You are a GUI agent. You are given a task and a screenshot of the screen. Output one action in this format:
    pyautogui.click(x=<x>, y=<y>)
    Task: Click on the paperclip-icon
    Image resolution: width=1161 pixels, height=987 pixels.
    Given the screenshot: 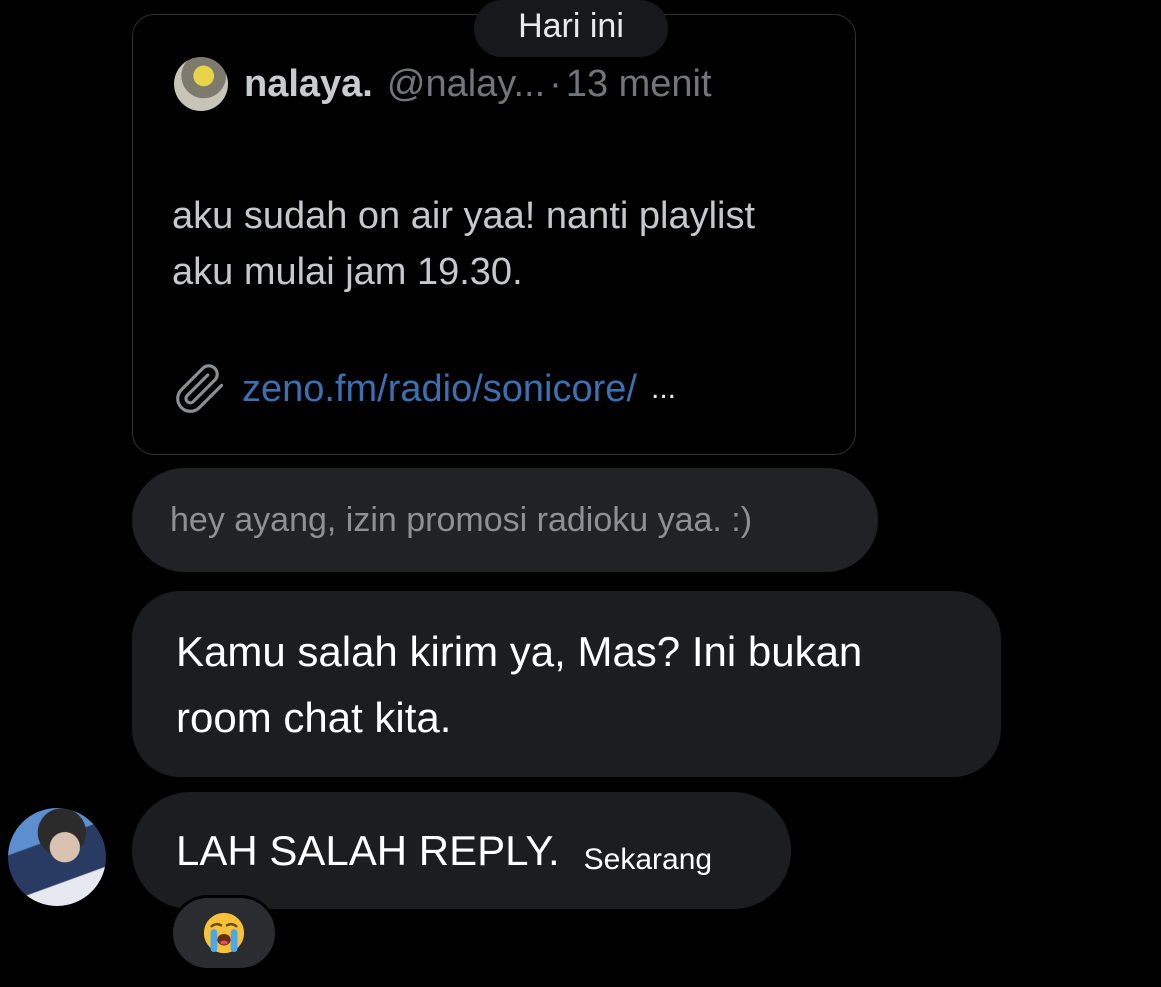 What is the action you would take?
    pyautogui.click(x=200, y=388)
    